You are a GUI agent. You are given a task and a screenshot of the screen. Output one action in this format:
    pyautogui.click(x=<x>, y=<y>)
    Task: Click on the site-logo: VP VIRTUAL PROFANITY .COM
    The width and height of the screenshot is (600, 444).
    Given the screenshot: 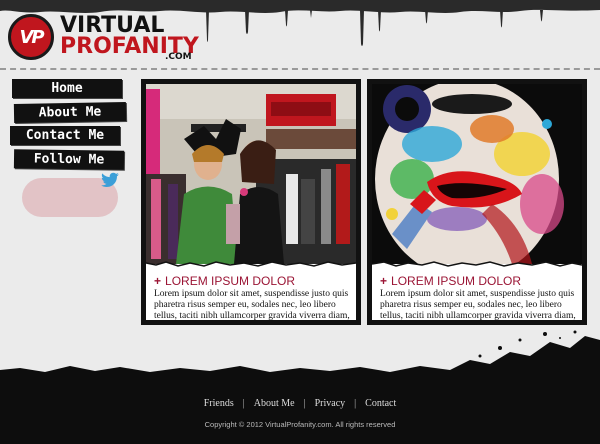 What is the action you would take?
    pyautogui.click(x=103, y=39)
    